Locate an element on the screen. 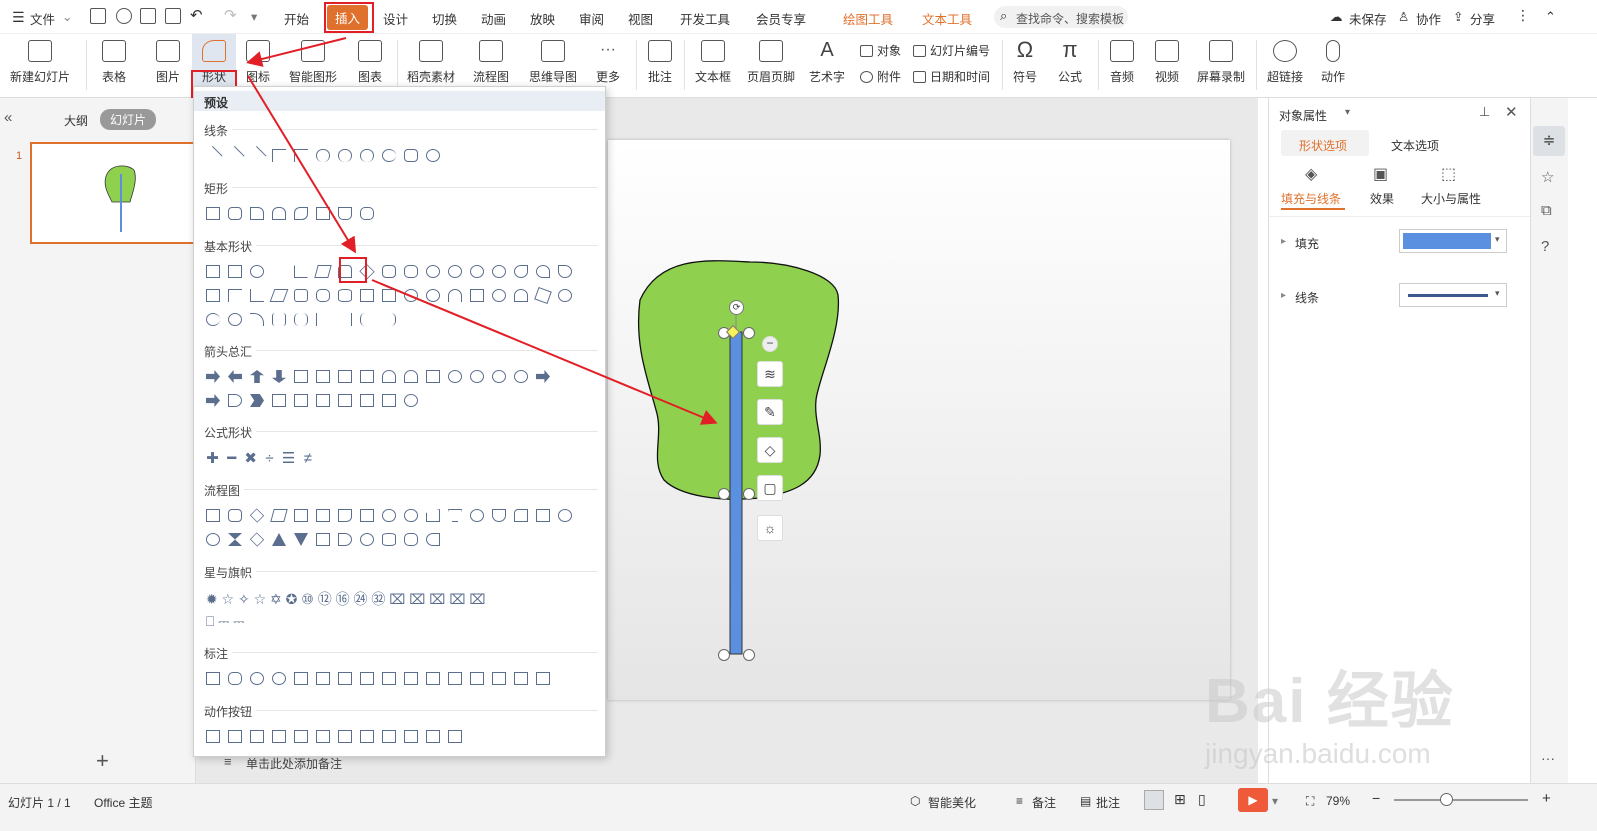 This screenshot has width=1597, height=831. tab-text-tools: 文本工具 is located at coordinates (947, 18).